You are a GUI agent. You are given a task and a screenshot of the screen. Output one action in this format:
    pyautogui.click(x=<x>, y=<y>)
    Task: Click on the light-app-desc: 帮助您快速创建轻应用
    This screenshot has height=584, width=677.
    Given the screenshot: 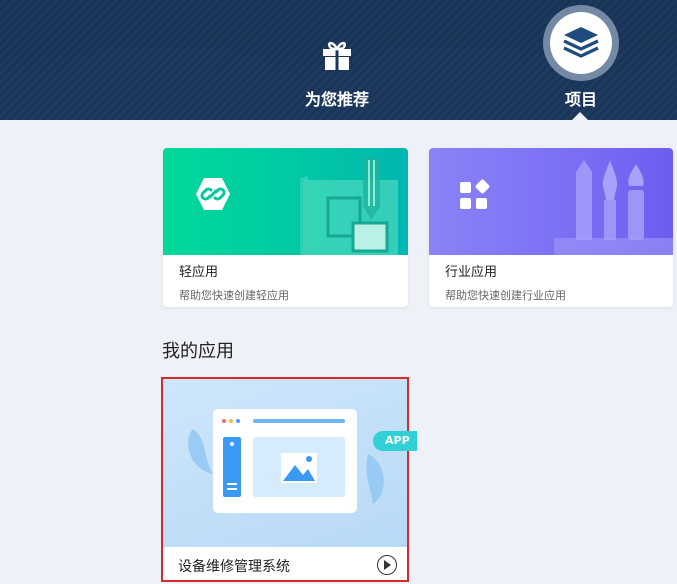 What is the action you would take?
    pyautogui.click(x=234, y=295)
    